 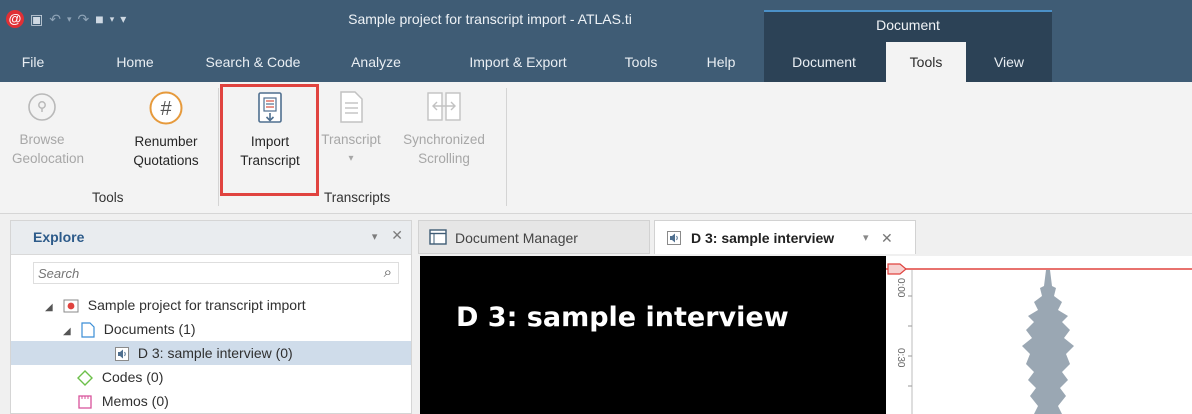 I want to click on explore-title: Explore, so click(x=59, y=237).